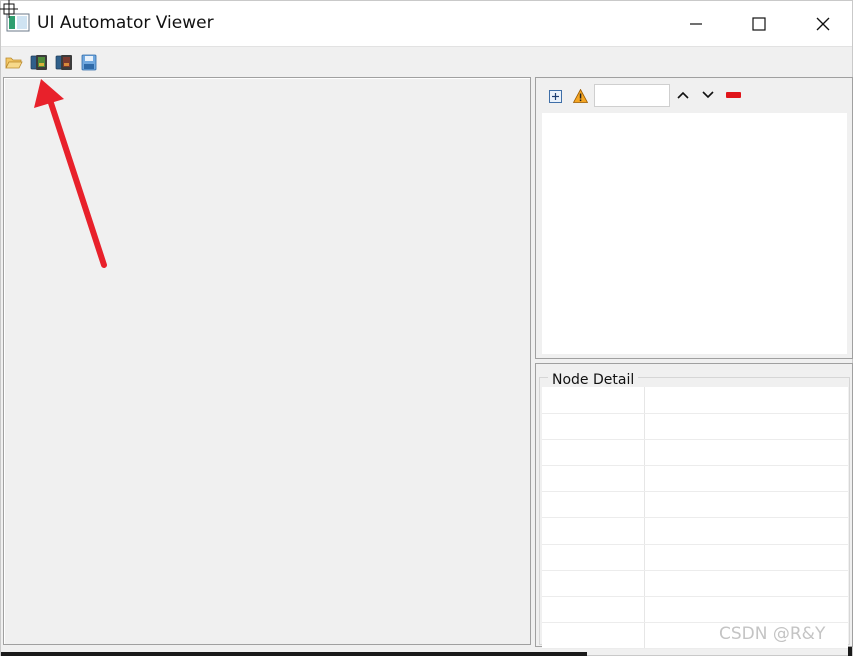 This screenshot has width=853, height=656. I want to click on device-screenshot-icon, so click(39, 62).